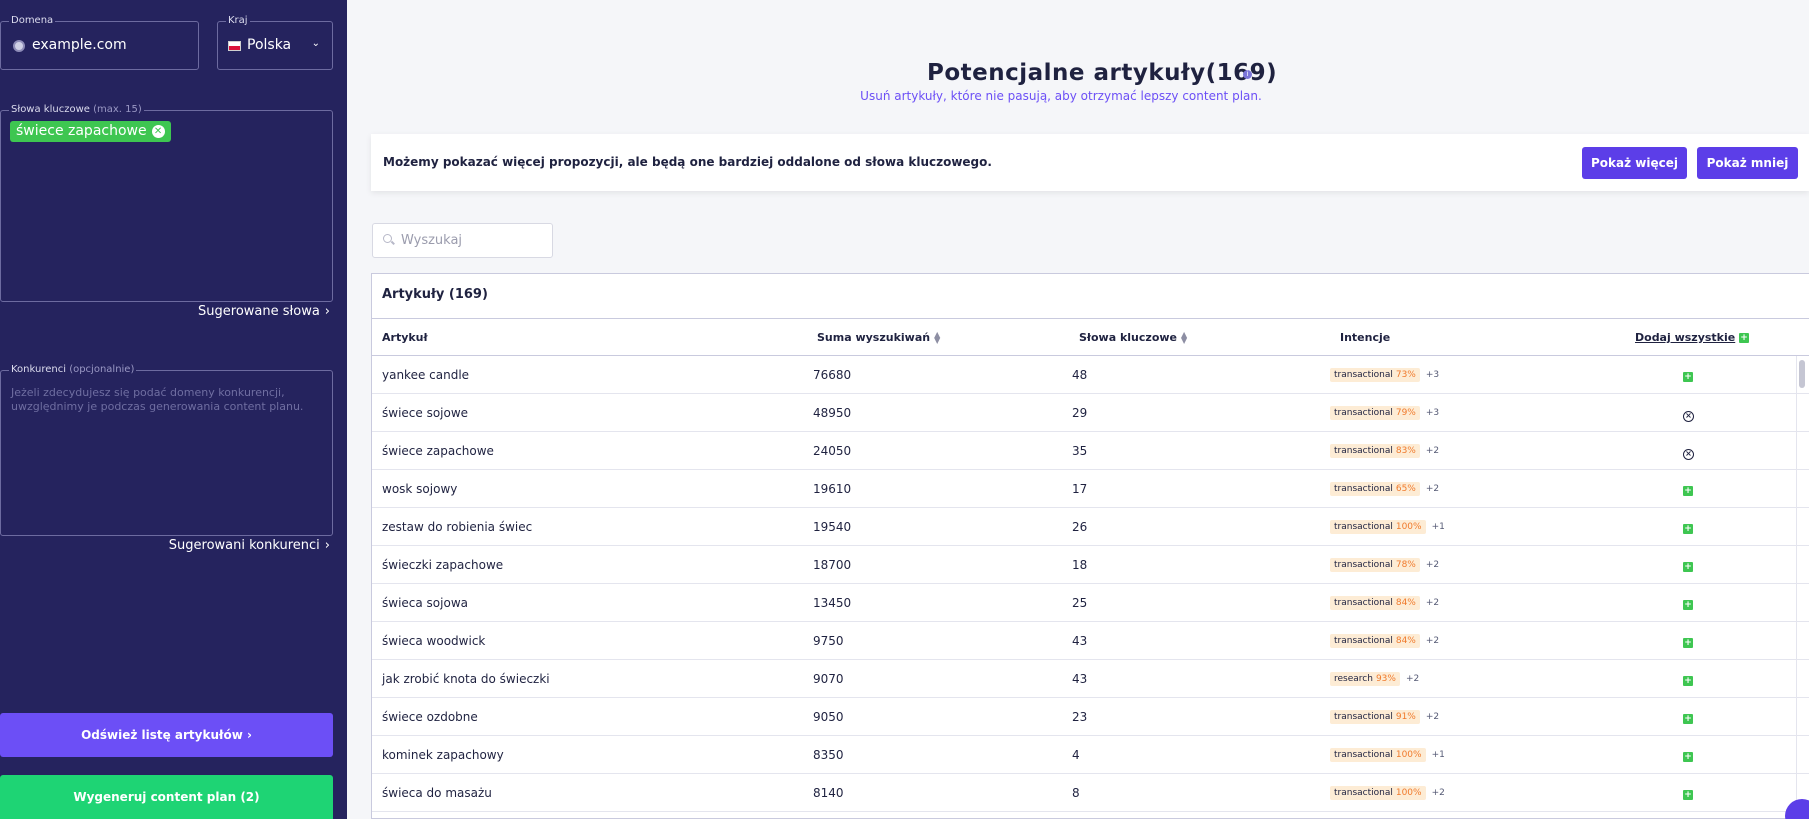 The height and width of the screenshot is (819, 1809). I want to click on remove-chip-icon: ✕, so click(158, 131).